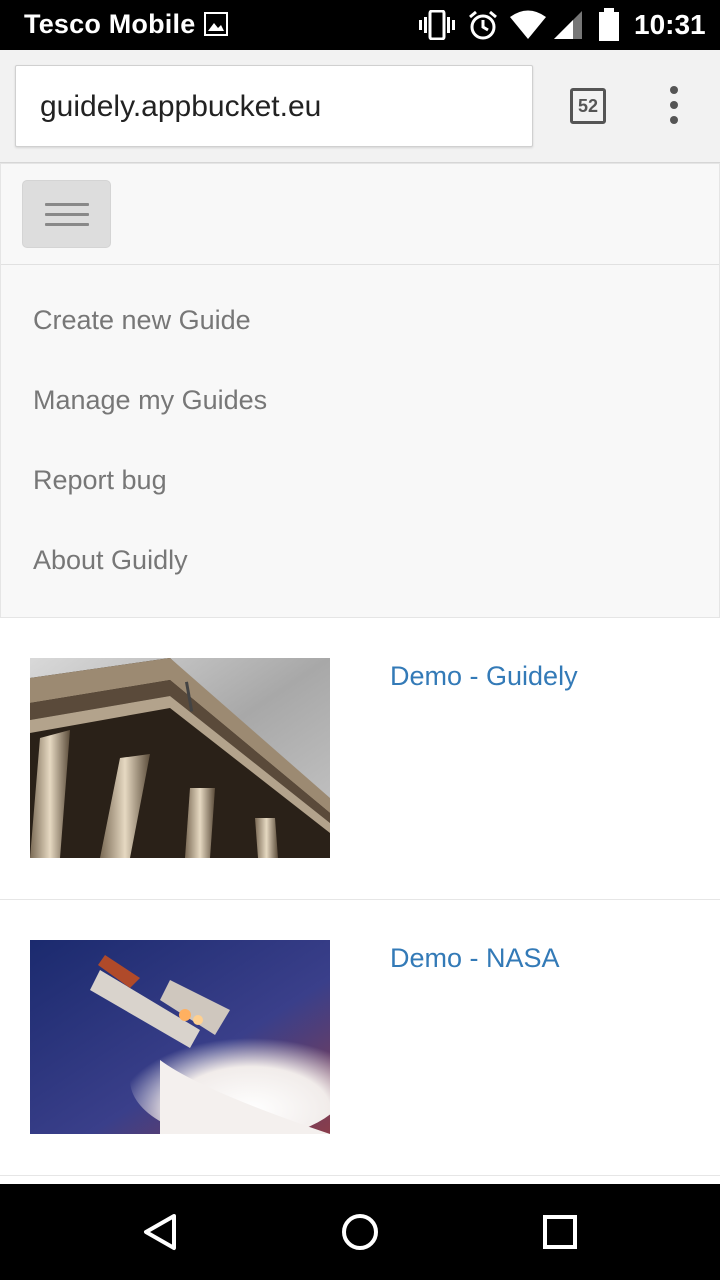  Describe the element at coordinates (475, 958) in the screenshot. I see `guide-title-link: Demo - NASA` at that location.